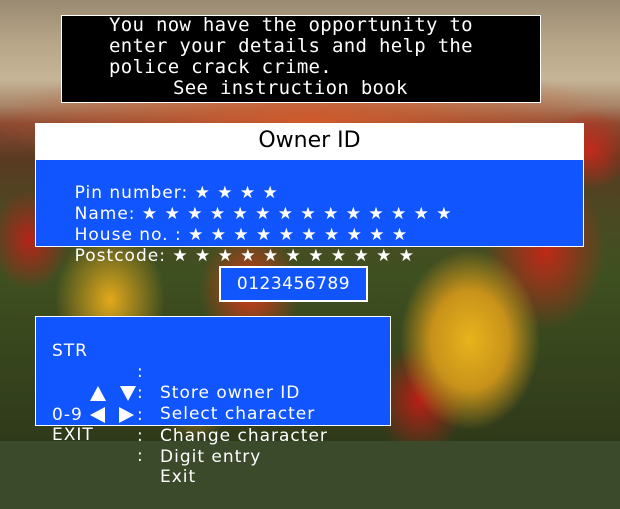 The height and width of the screenshot is (509, 620). What do you see at coordinates (221, 67) in the screenshot?
I see `info-line: police crack crime.` at bounding box center [221, 67].